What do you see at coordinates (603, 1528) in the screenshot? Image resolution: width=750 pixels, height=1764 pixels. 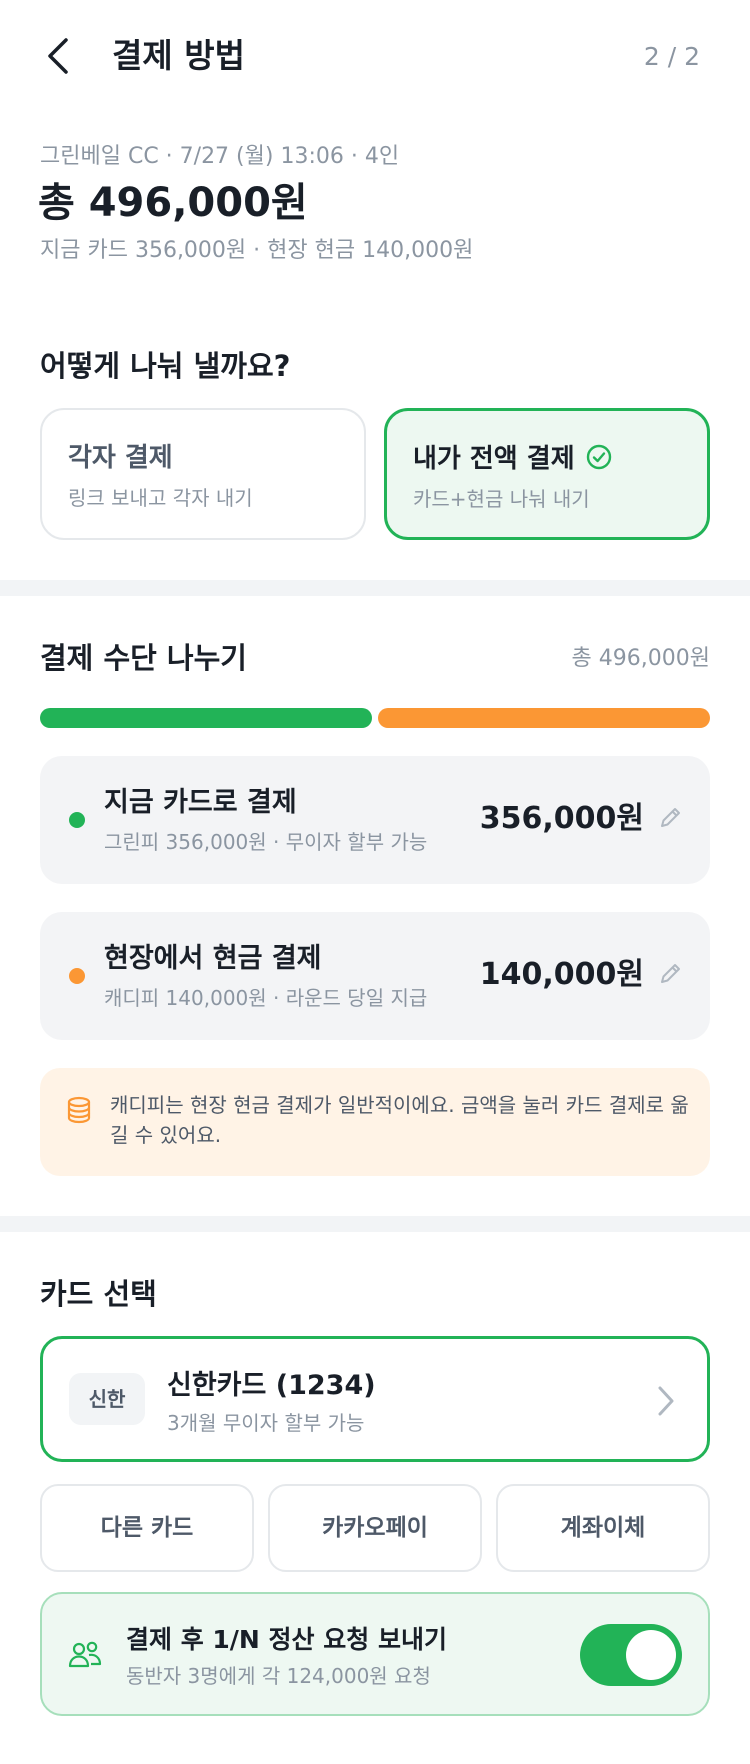 I see `bank-transfer-button: 계좌이체` at bounding box center [603, 1528].